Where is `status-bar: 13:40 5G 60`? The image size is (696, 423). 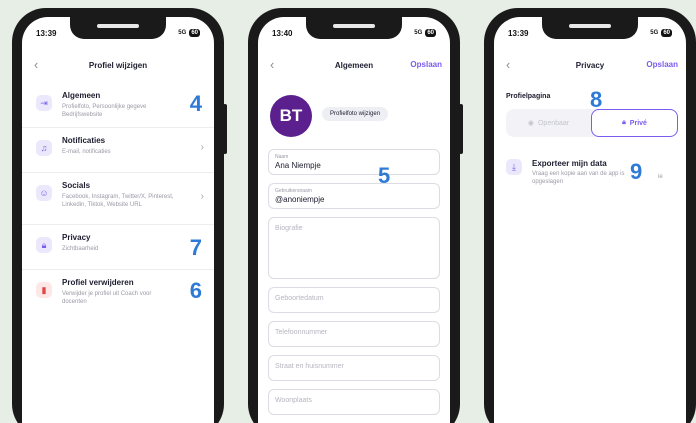
status-bar: 13:40 5G 60 is located at coordinates (354, 33).